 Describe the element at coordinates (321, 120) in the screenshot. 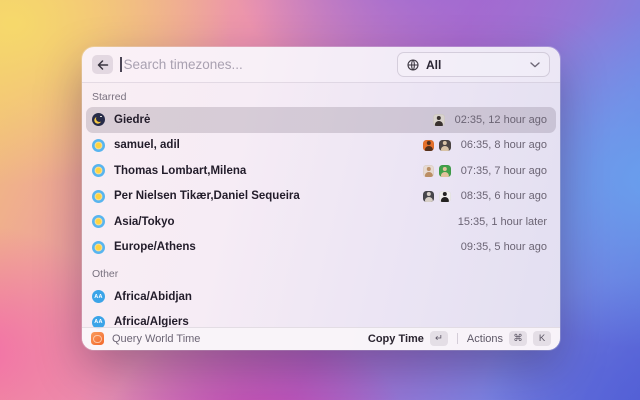

I see `list-item-giedre: Giedrė 02:35, 12 hour ago` at that location.